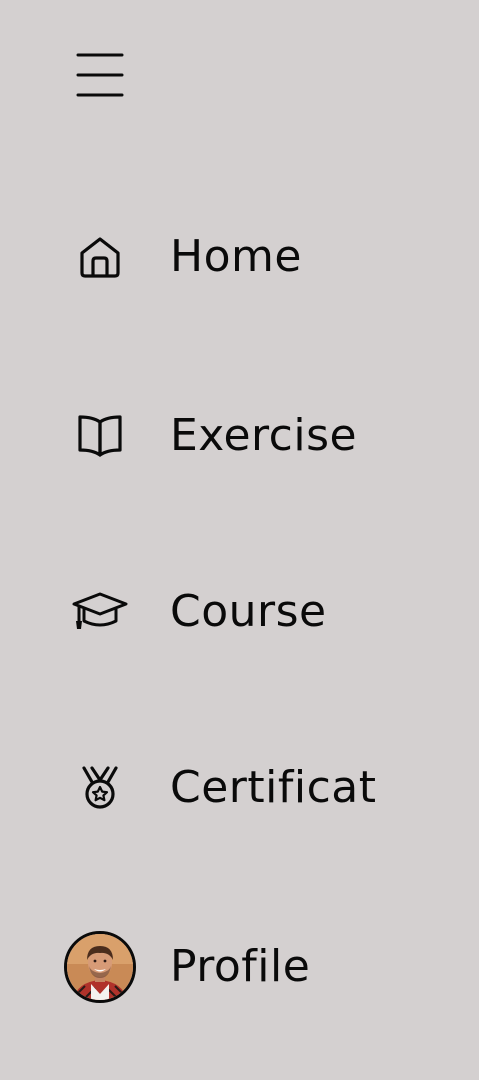  What do you see at coordinates (264, 436) in the screenshot?
I see `nav-label-exercise: Exercise` at bounding box center [264, 436].